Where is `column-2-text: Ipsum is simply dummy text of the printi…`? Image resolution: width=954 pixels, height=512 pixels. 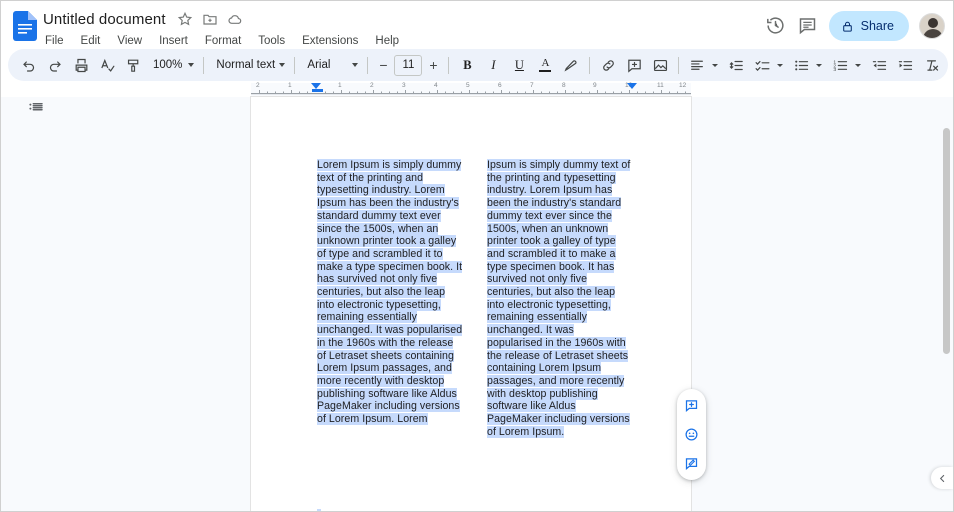
column-2-text: Ipsum is simply dummy text of the printi… is located at coordinates (559, 298).